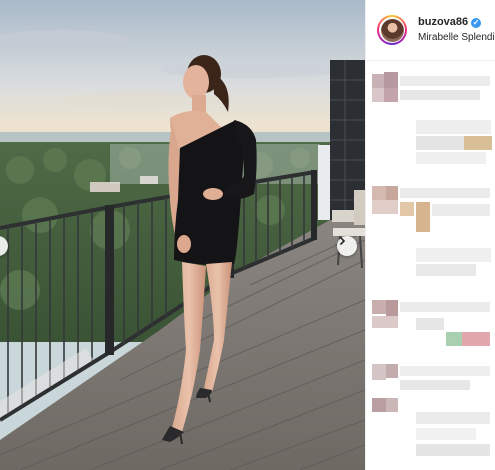 The image size is (495, 470). What do you see at coordinates (342, 241) in the screenshot?
I see `chevron-right-icon` at bounding box center [342, 241].